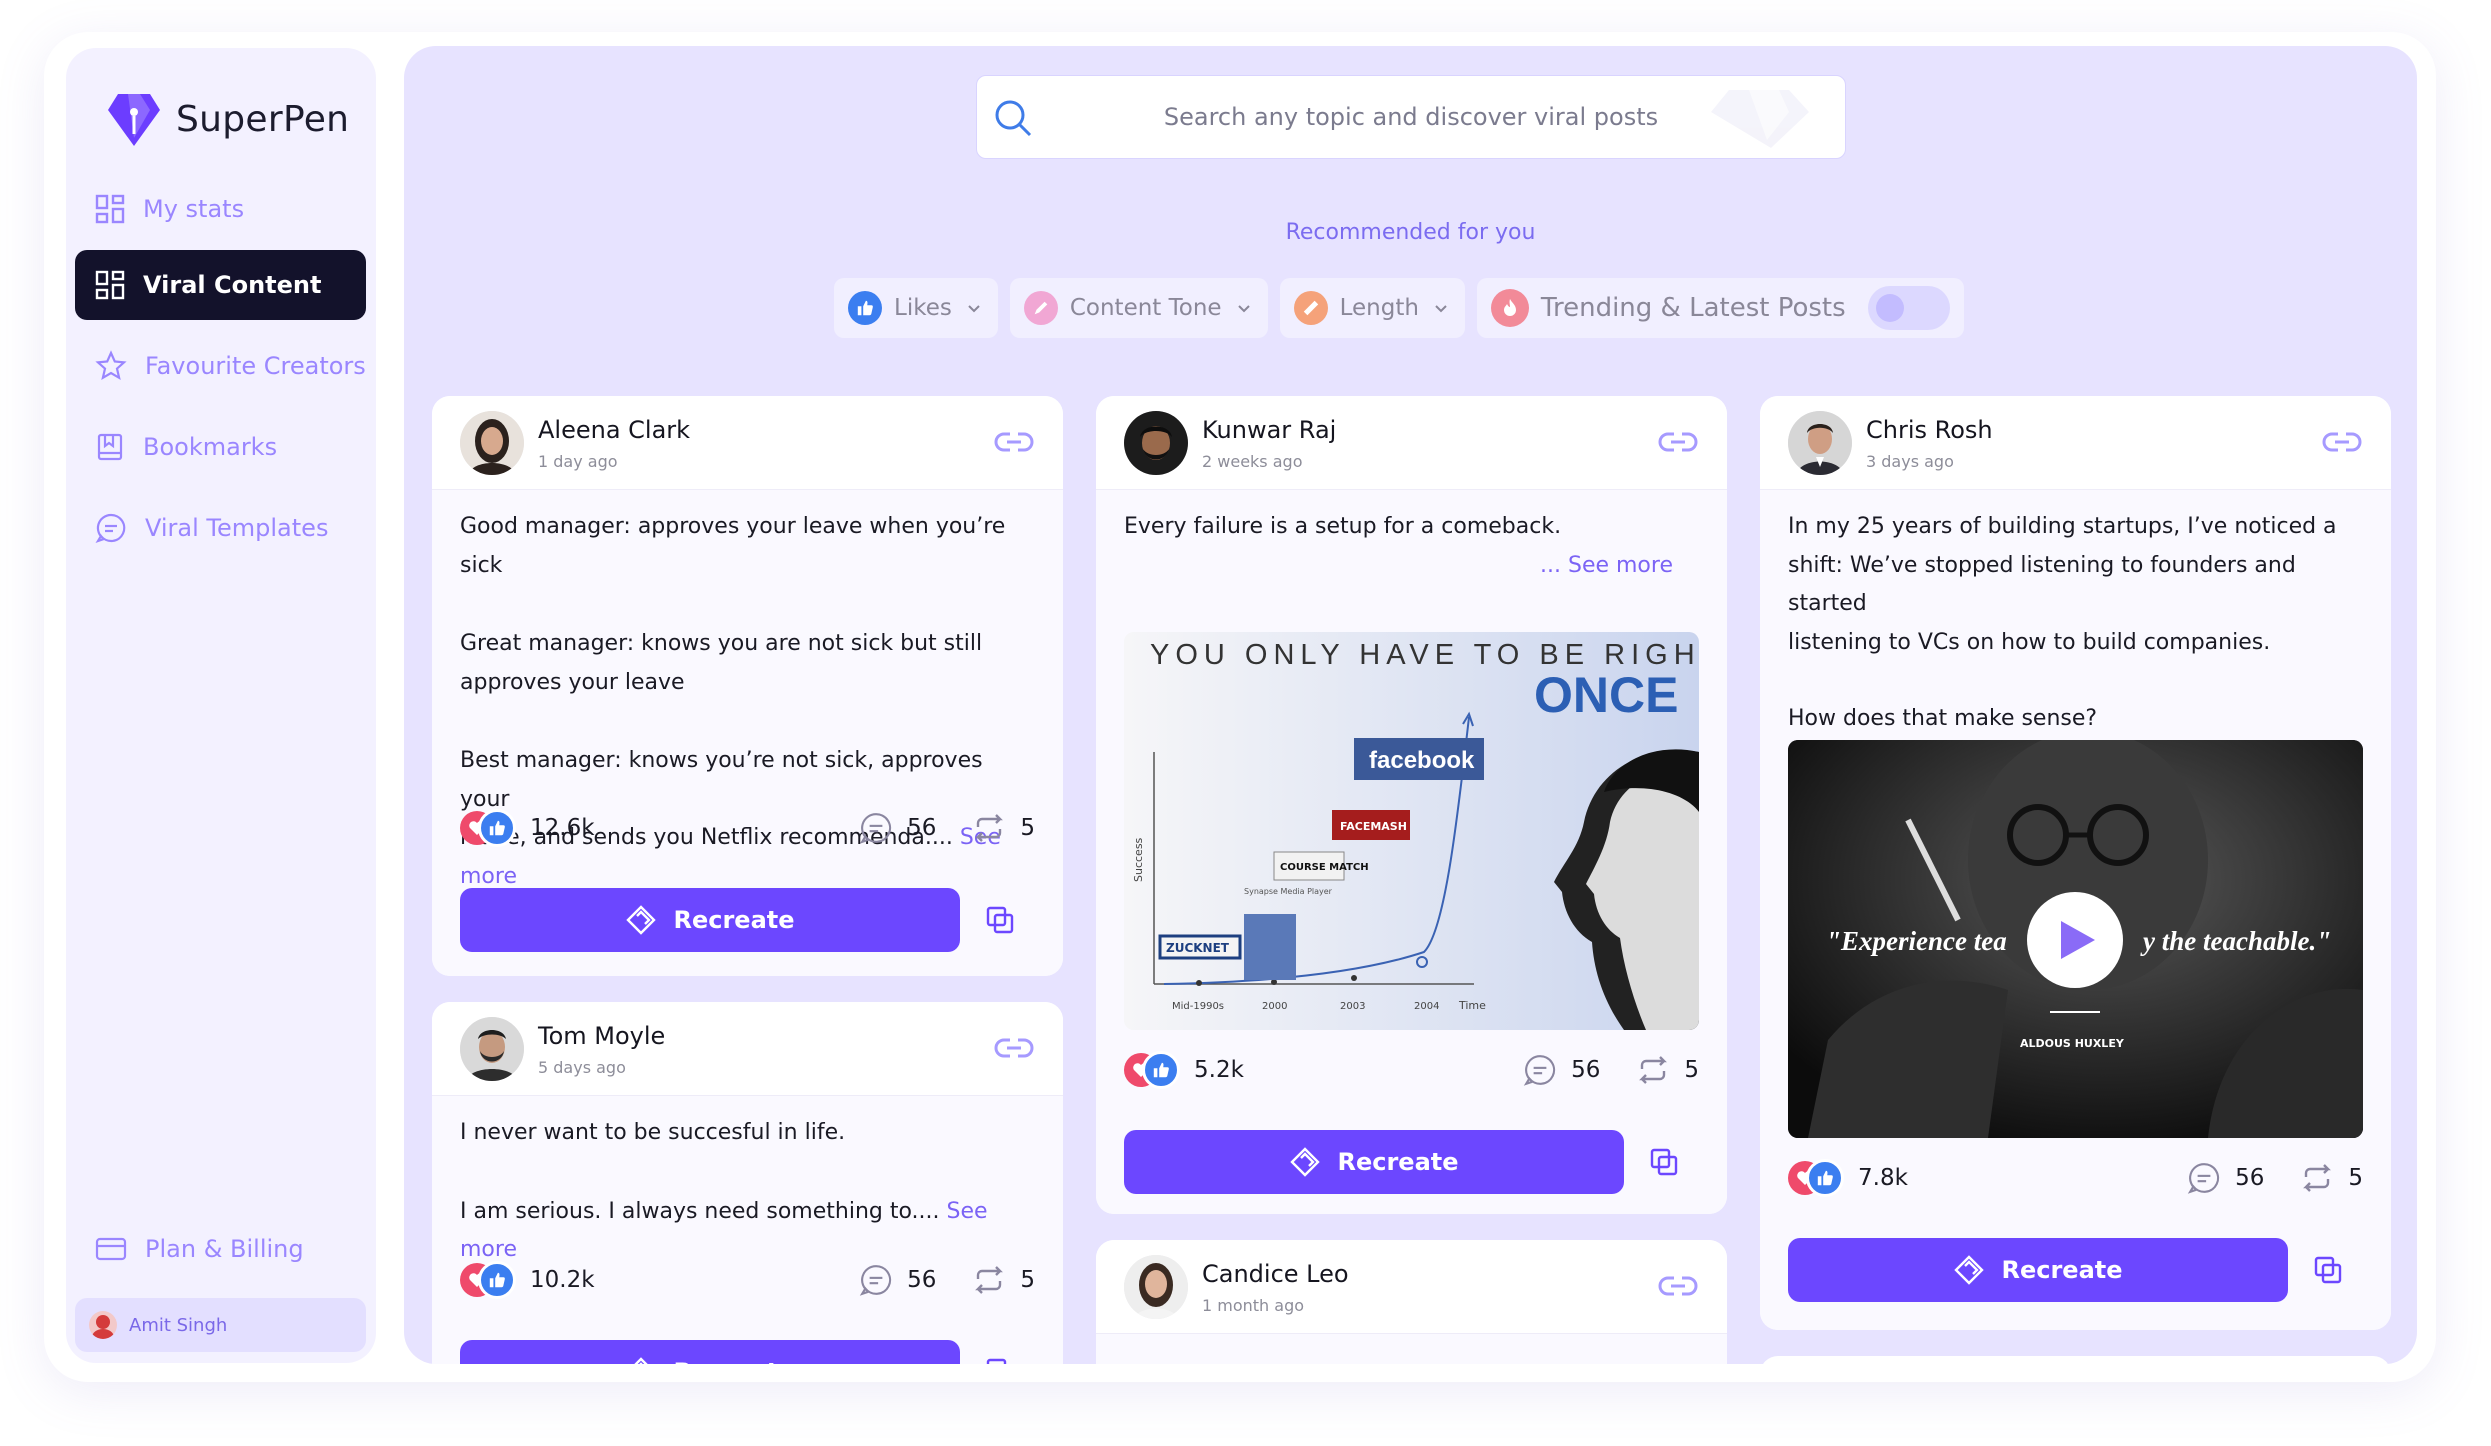 The height and width of the screenshot is (1446, 2491). I want to click on post-actions: Recreate, so click(747, 920).